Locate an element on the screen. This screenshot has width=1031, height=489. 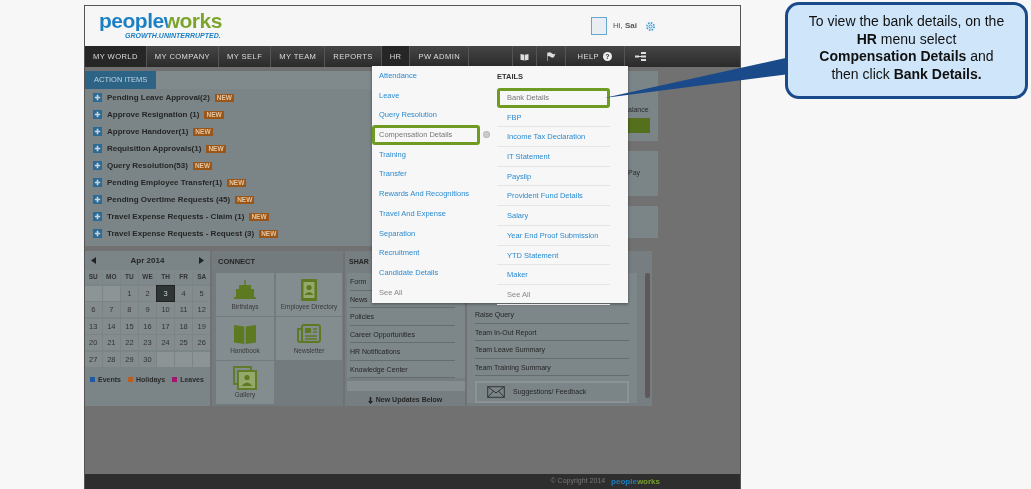
next-month-button is located at coordinates (201, 260).